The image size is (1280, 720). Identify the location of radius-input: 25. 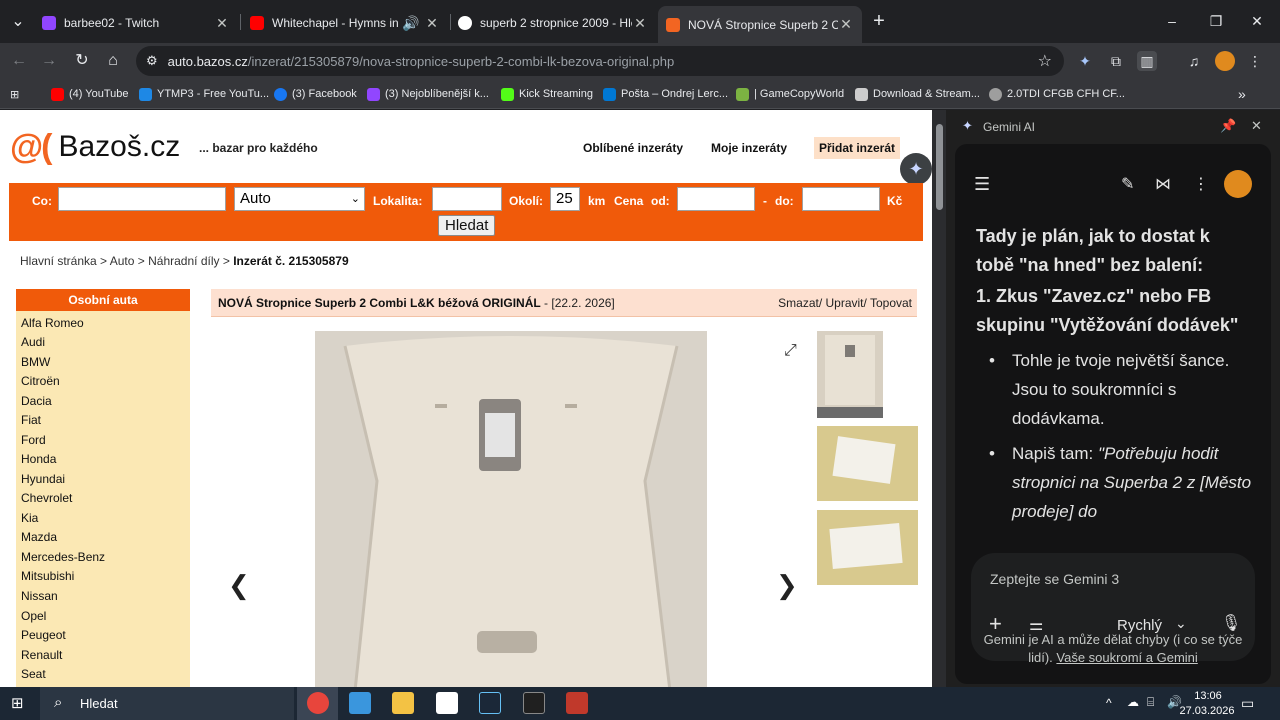
(565, 199).